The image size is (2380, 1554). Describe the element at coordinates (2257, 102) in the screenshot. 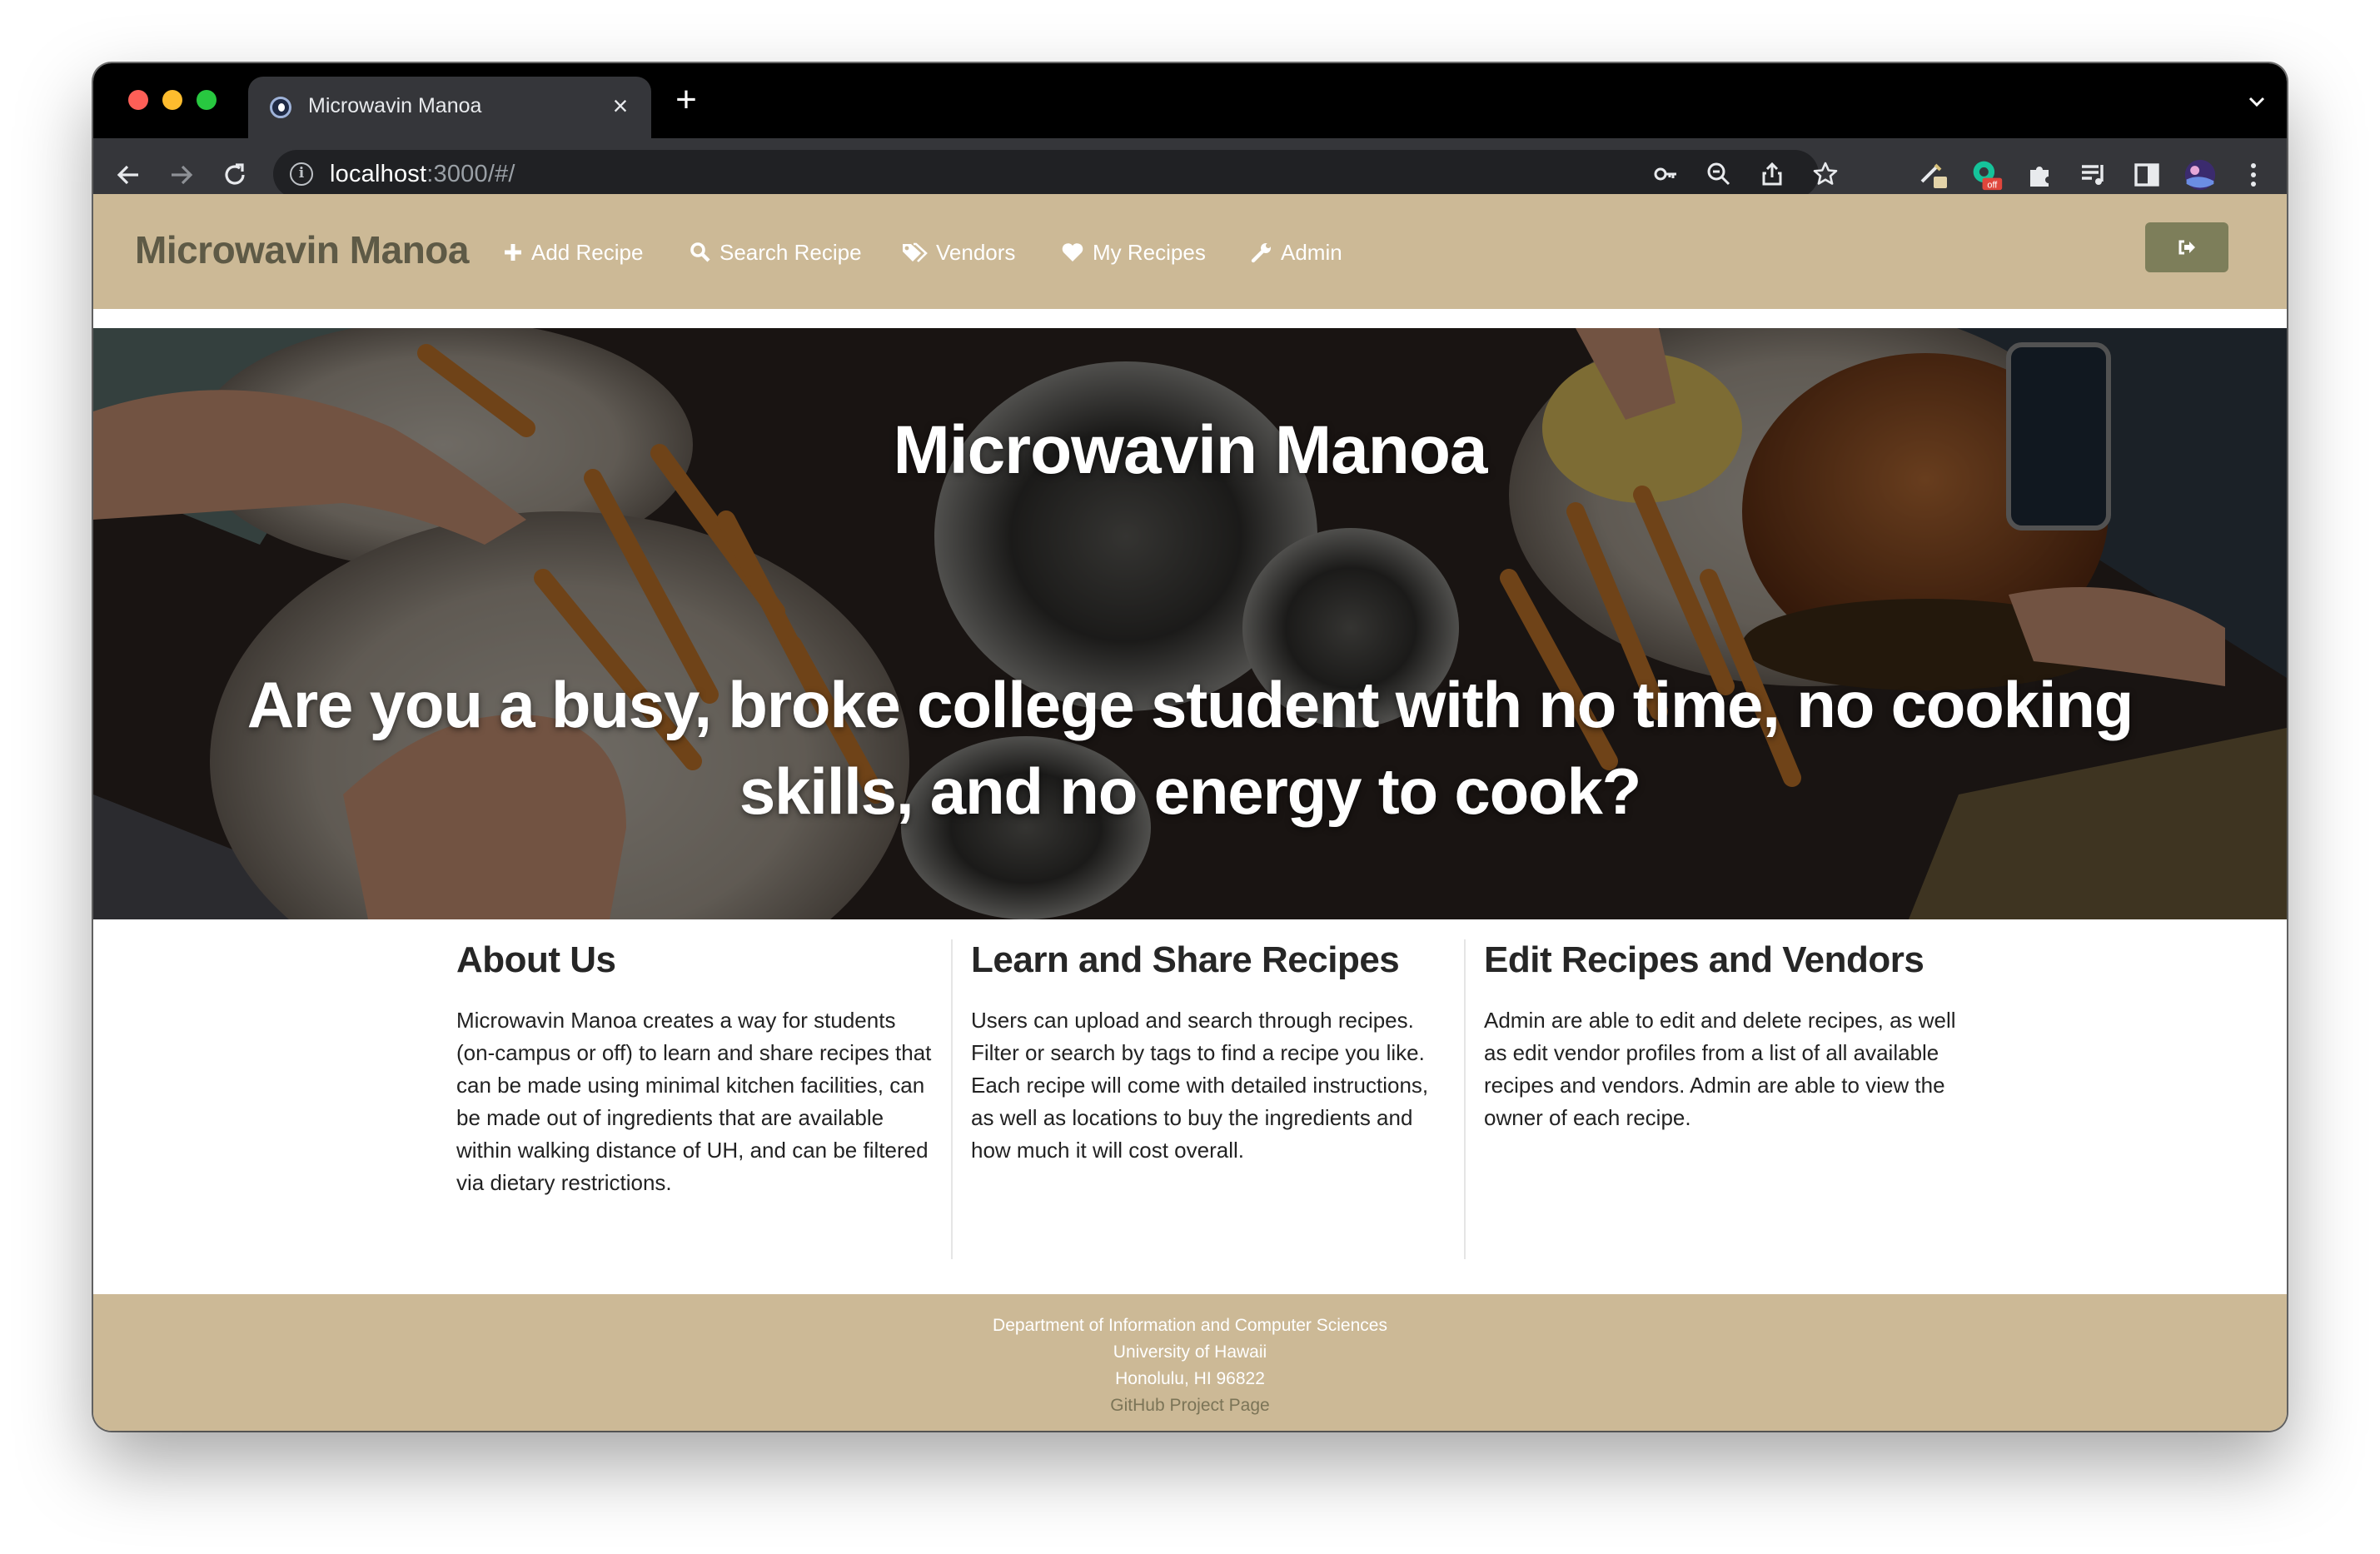

I see `tab-search-chevron-icon` at that location.